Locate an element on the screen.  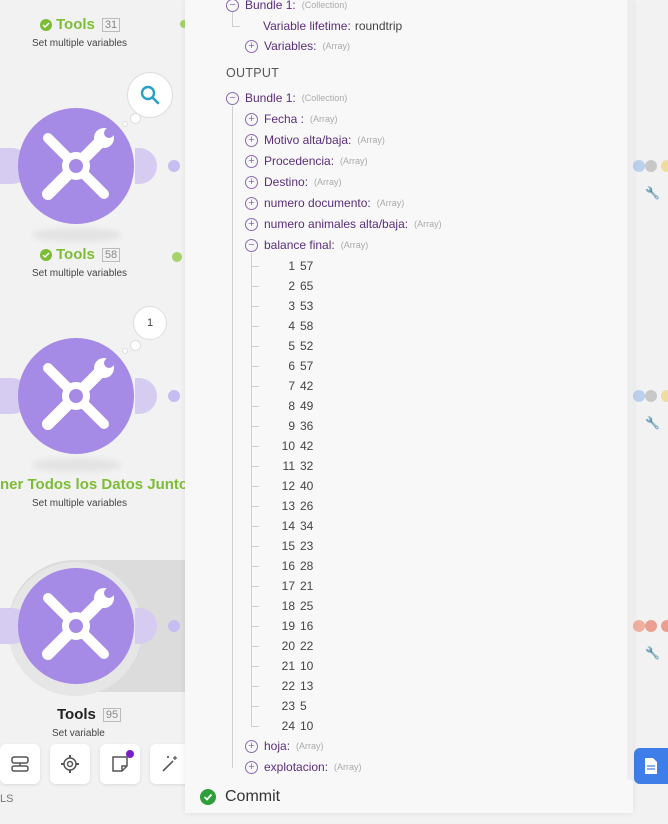
array-index: 4 is located at coordinates (291, 326).